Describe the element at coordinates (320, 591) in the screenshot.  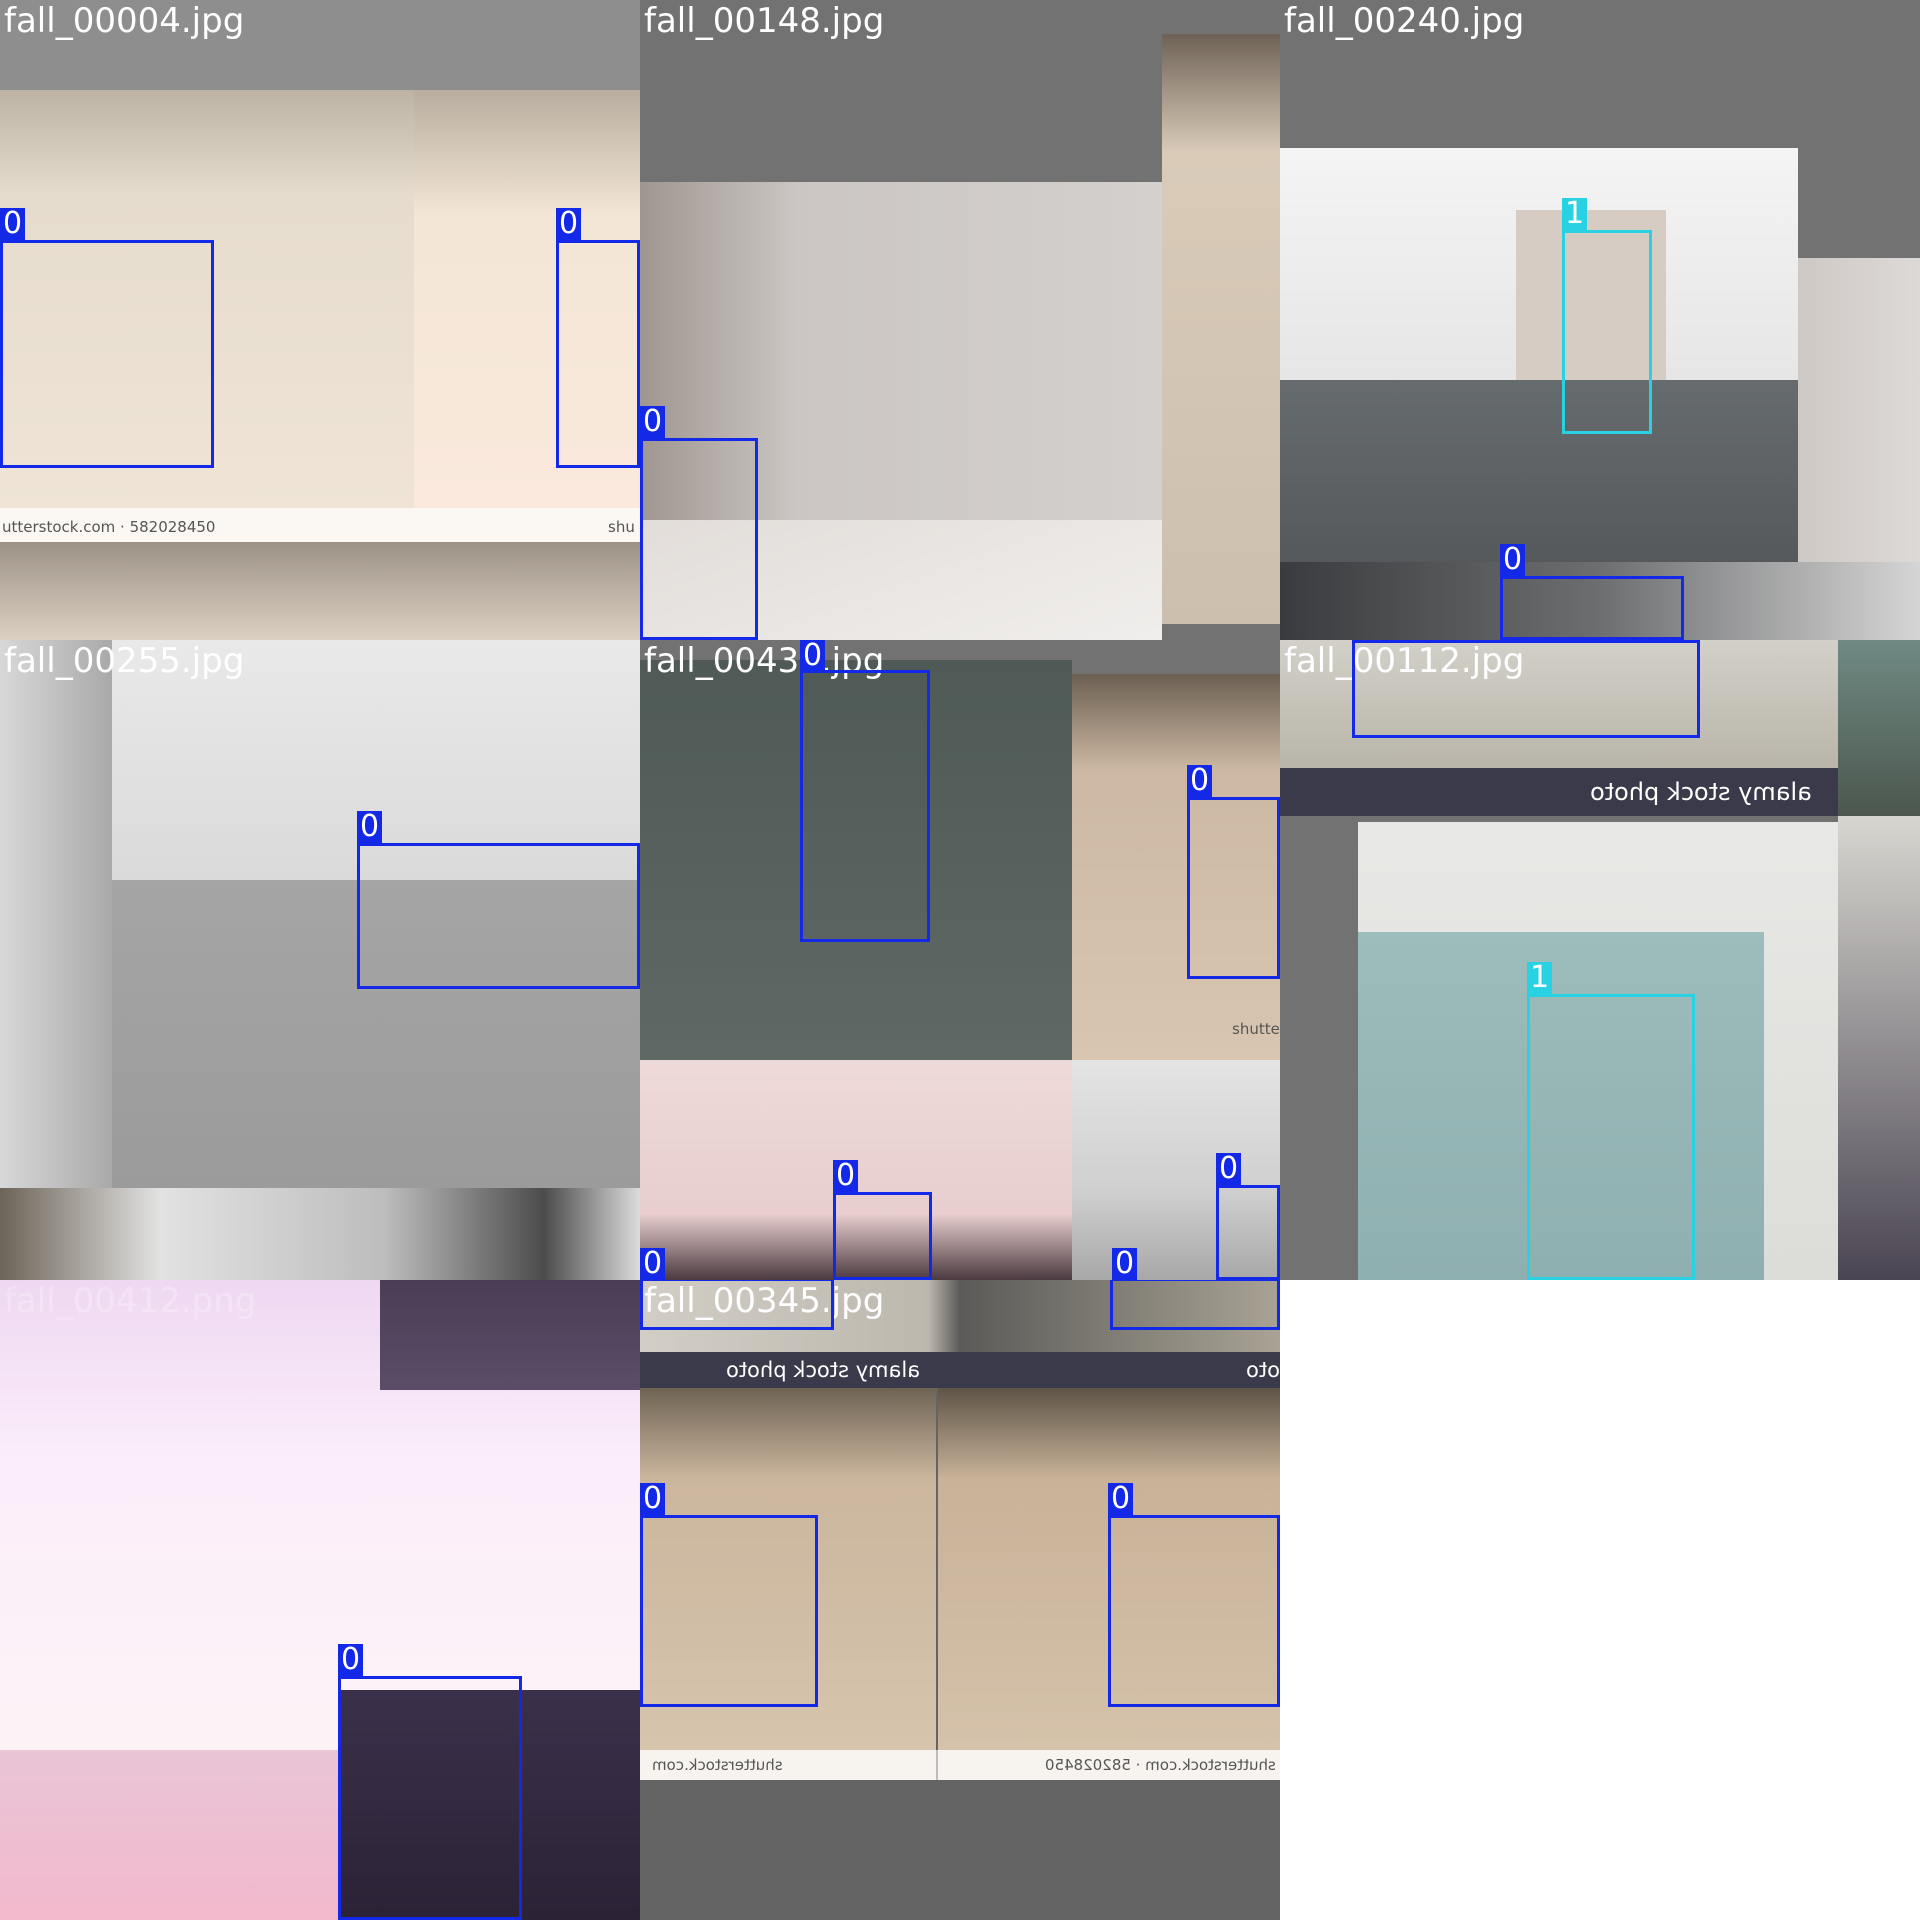
I see `snow-scene-bottom` at that location.